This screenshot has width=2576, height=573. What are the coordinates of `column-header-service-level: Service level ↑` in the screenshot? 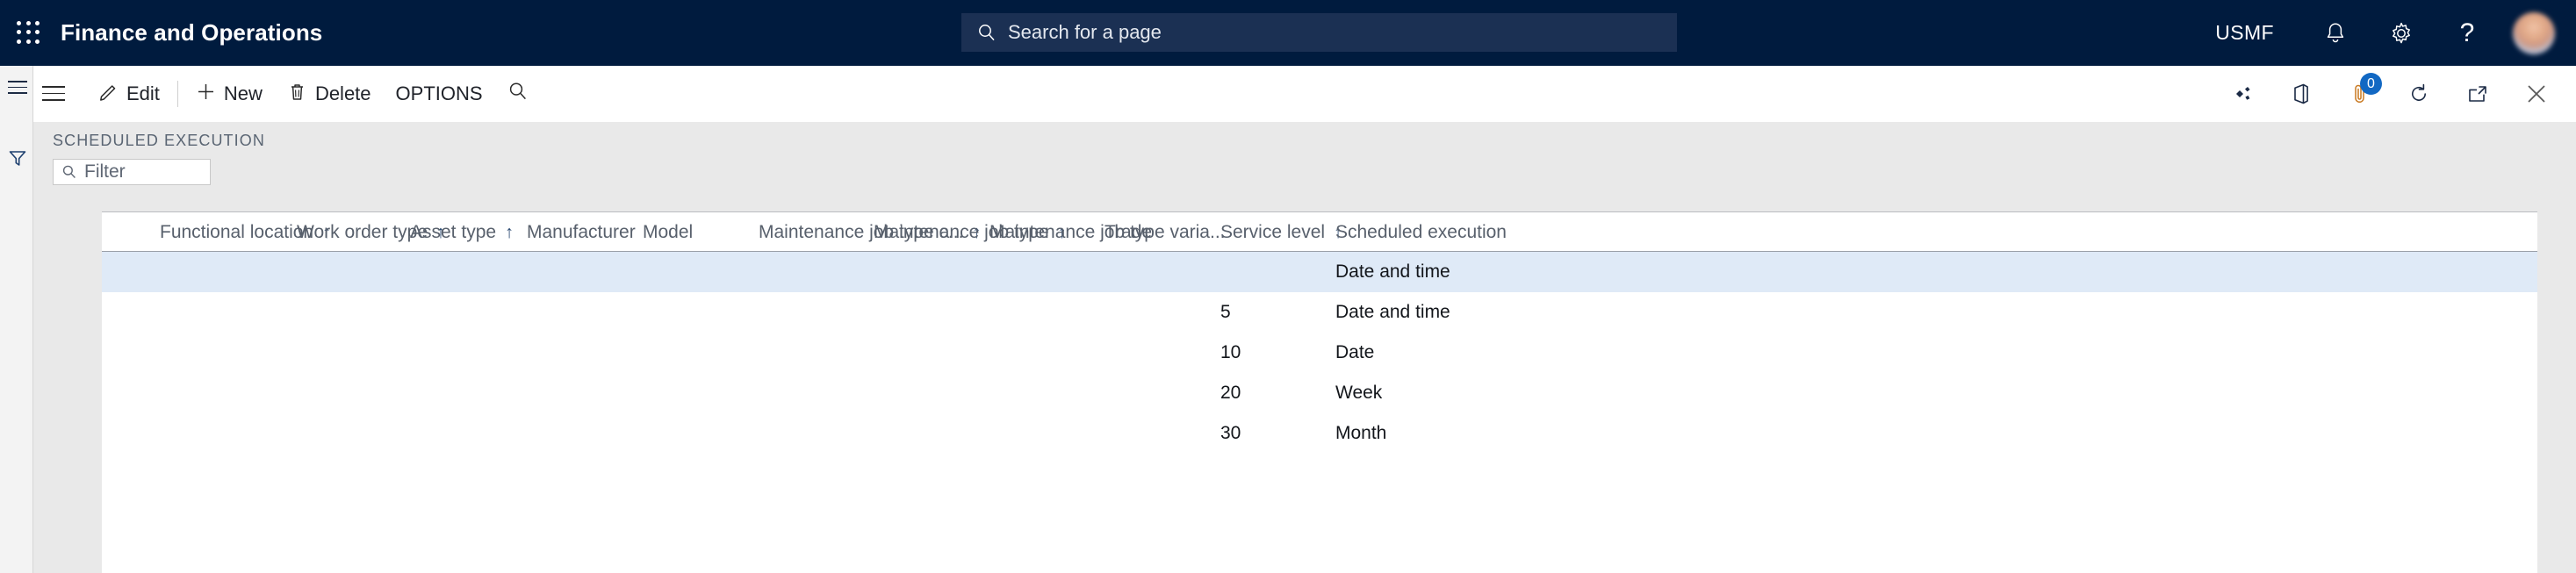 It's located at (1281, 232).